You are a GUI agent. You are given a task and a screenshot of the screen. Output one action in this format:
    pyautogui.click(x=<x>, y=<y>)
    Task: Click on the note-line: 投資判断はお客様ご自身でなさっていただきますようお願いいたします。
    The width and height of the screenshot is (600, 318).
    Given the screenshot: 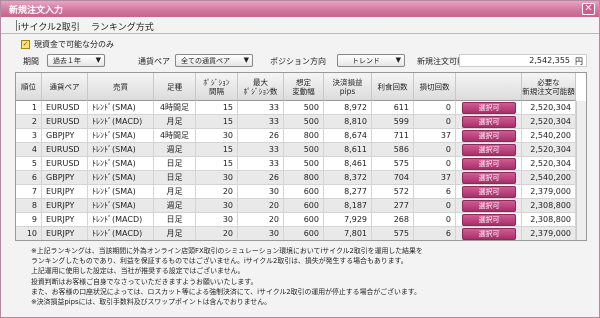 What is the action you would take?
    pyautogui.click(x=144, y=281)
    